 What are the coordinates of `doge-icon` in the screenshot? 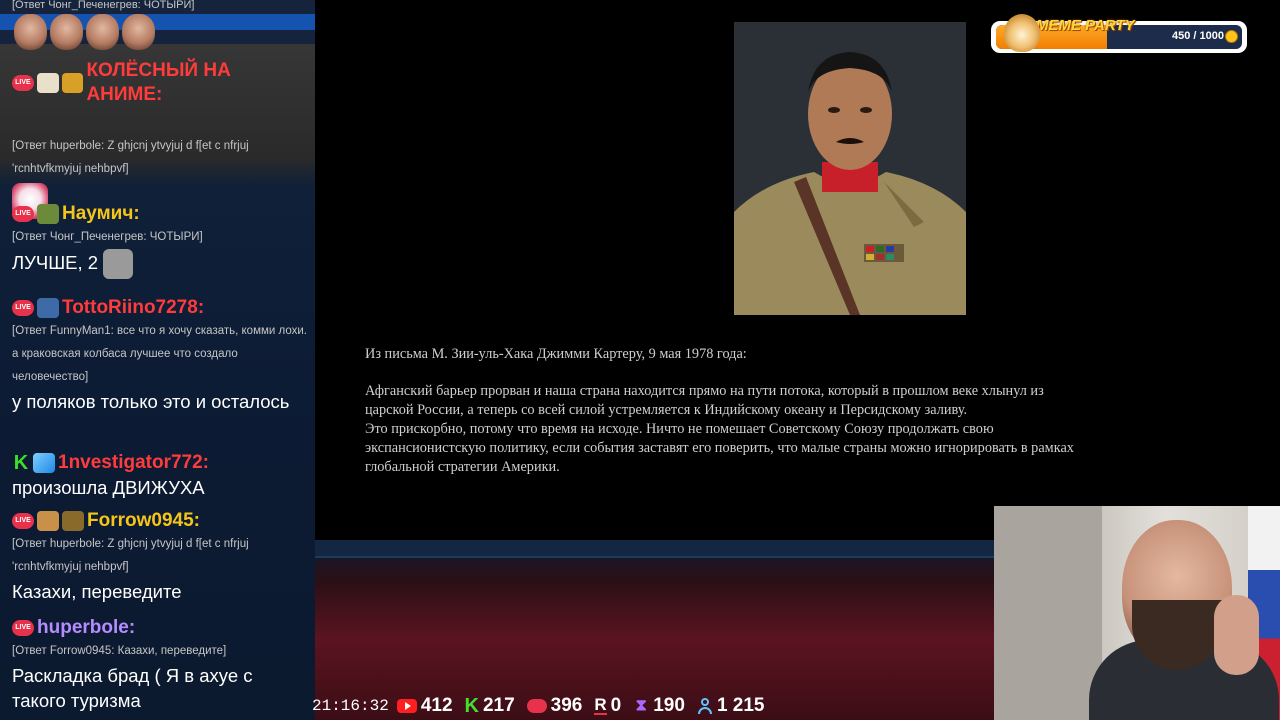 It's located at (1022, 33).